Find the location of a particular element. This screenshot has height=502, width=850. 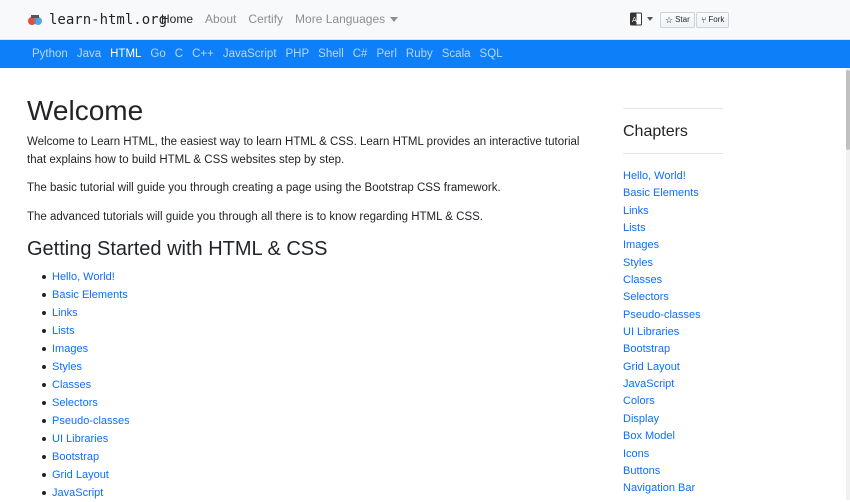

list-item: Images is located at coordinates (86, 349).